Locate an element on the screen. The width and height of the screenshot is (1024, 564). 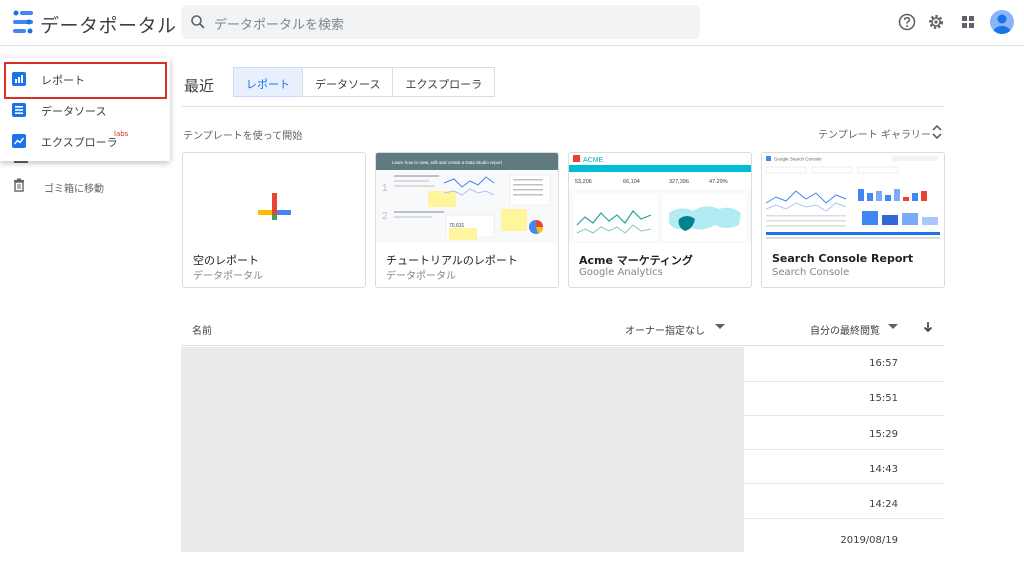
app-header: データポータル データポータルを検索 is located at coordinates (512, 23).